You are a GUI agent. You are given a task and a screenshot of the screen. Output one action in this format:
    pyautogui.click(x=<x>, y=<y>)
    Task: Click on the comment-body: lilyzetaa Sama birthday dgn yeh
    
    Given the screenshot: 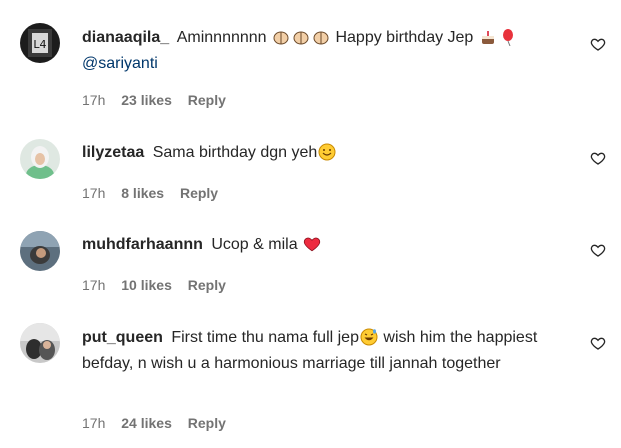 What is the action you would take?
    pyautogui.click(x=322, y=155)
    